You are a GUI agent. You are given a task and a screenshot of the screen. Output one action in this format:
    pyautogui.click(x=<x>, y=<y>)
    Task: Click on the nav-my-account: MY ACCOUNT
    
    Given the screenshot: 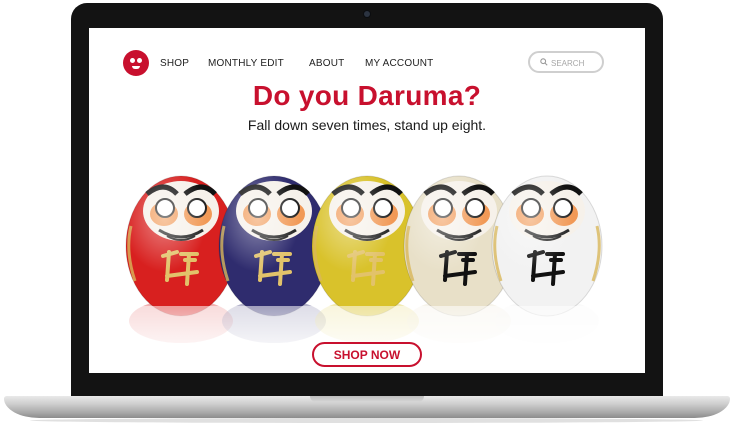 What is the action you would take?
    pyautogui.click(x=399, y=63)
    